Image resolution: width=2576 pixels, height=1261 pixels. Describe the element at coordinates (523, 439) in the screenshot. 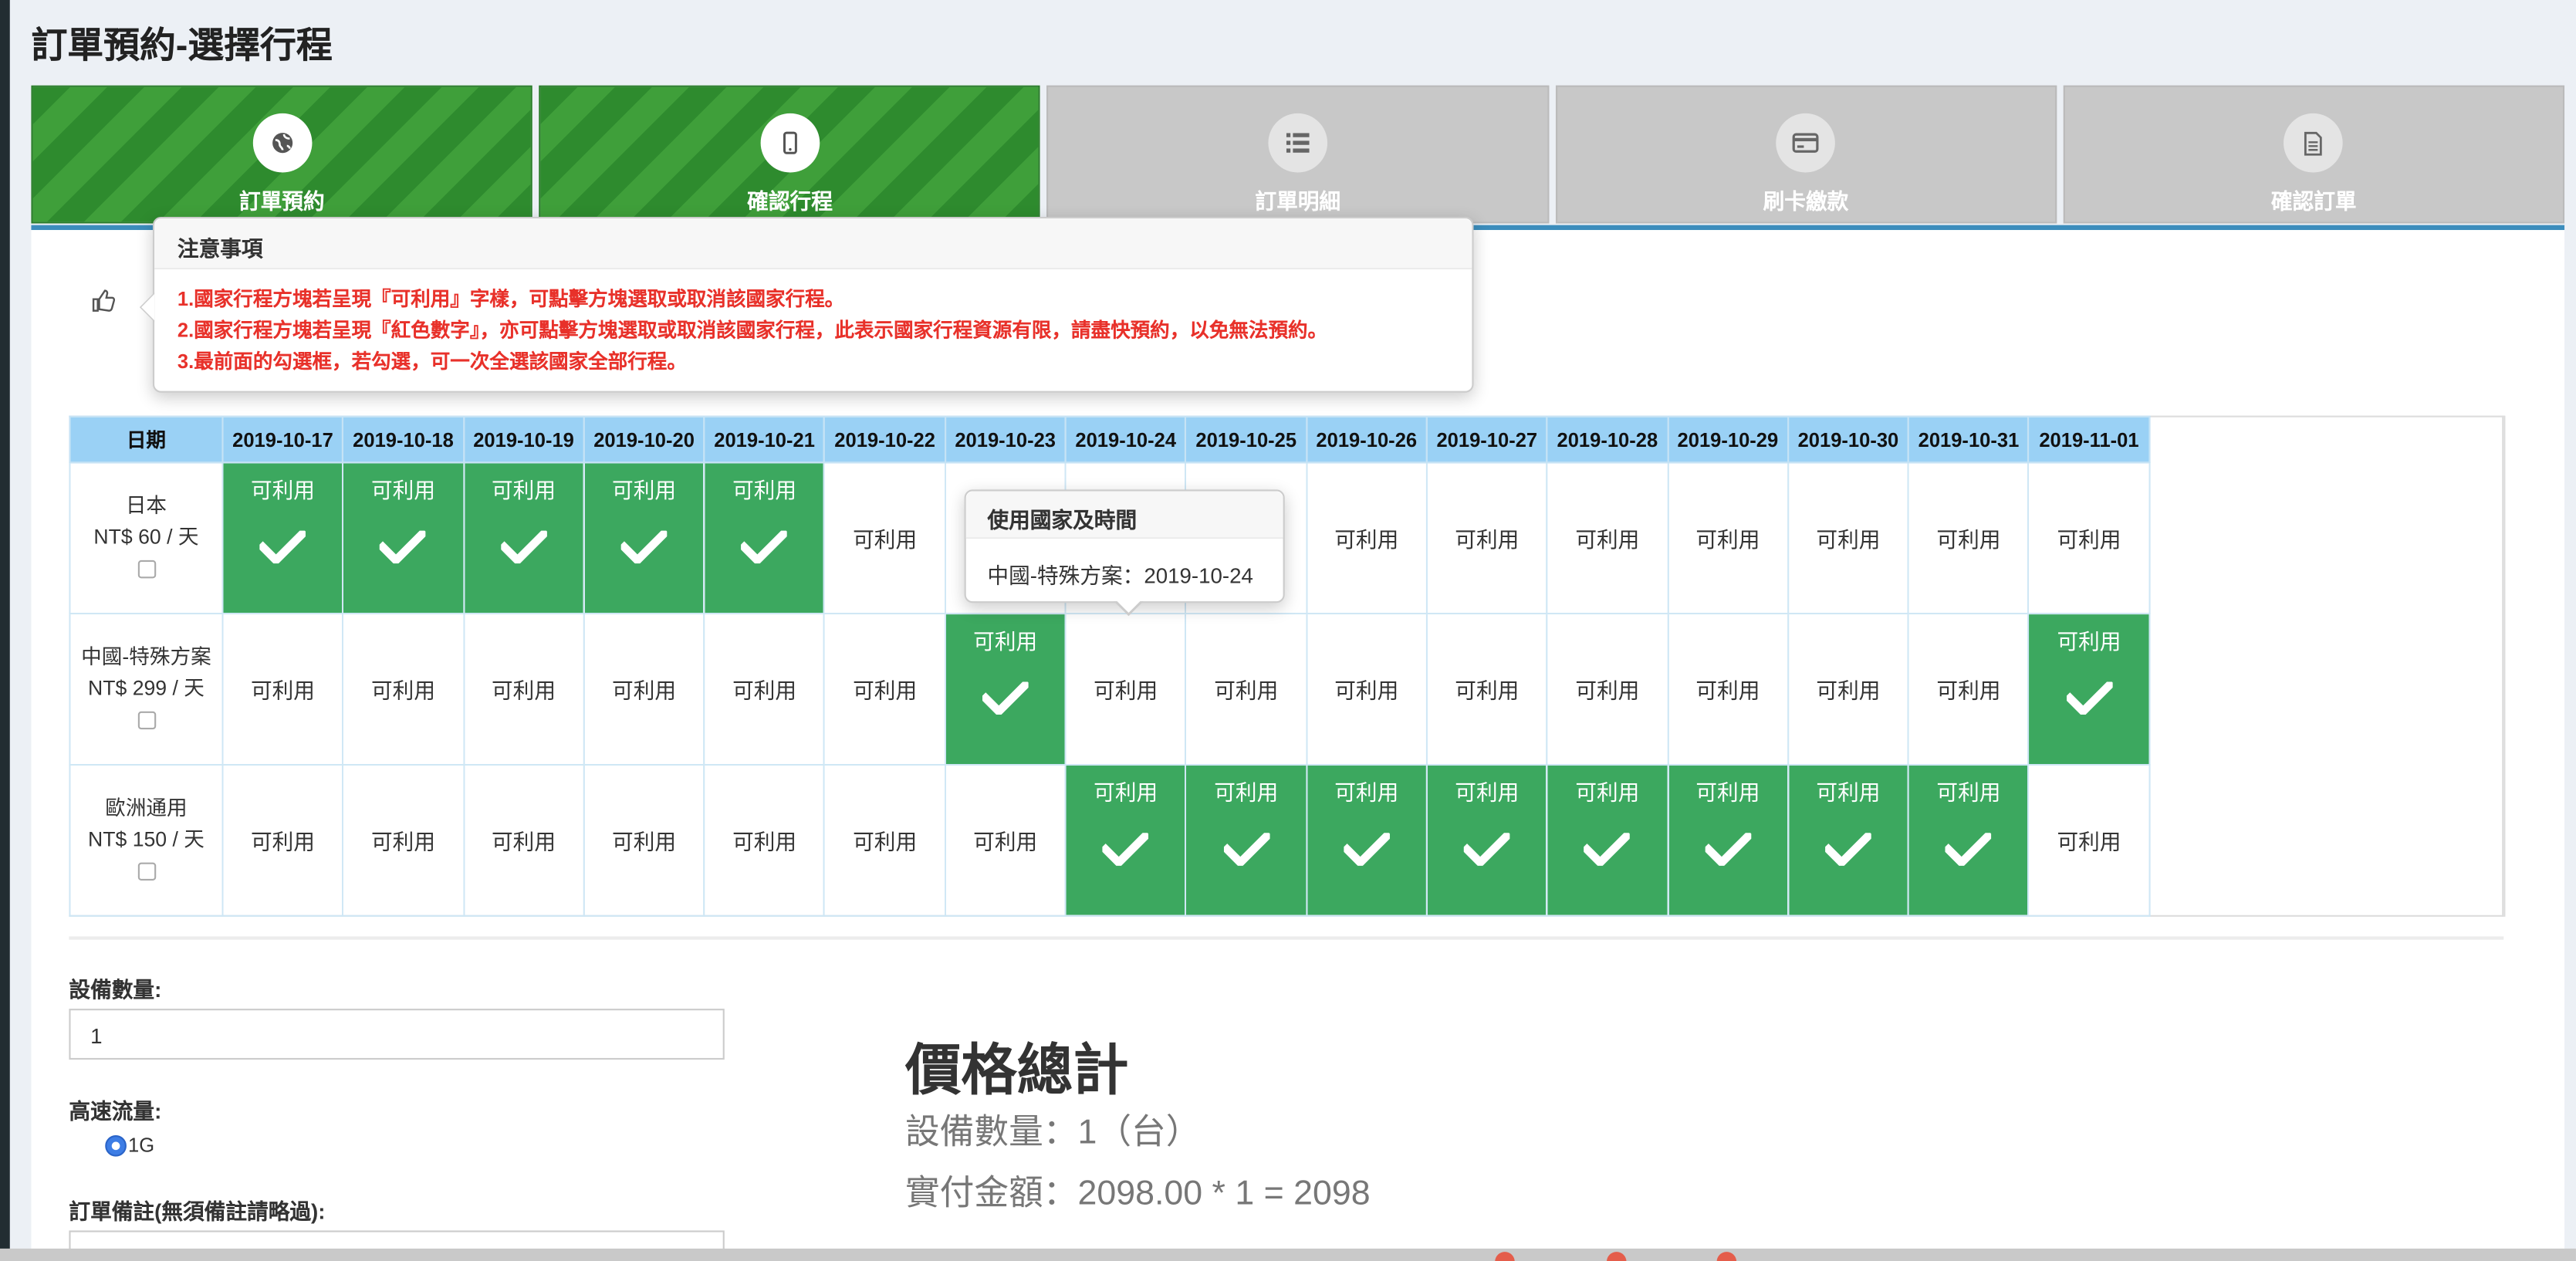

I see `date-column-header: 2019-10-19` at that location.